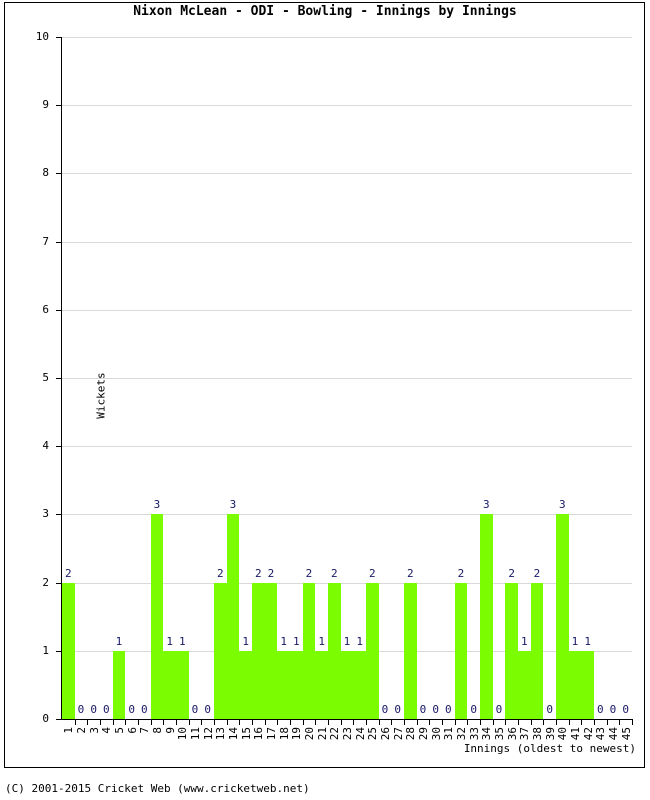  Describe the element at coordinates (259, 734) in the screenshot. I see `x-tick-label: 16` at that location.